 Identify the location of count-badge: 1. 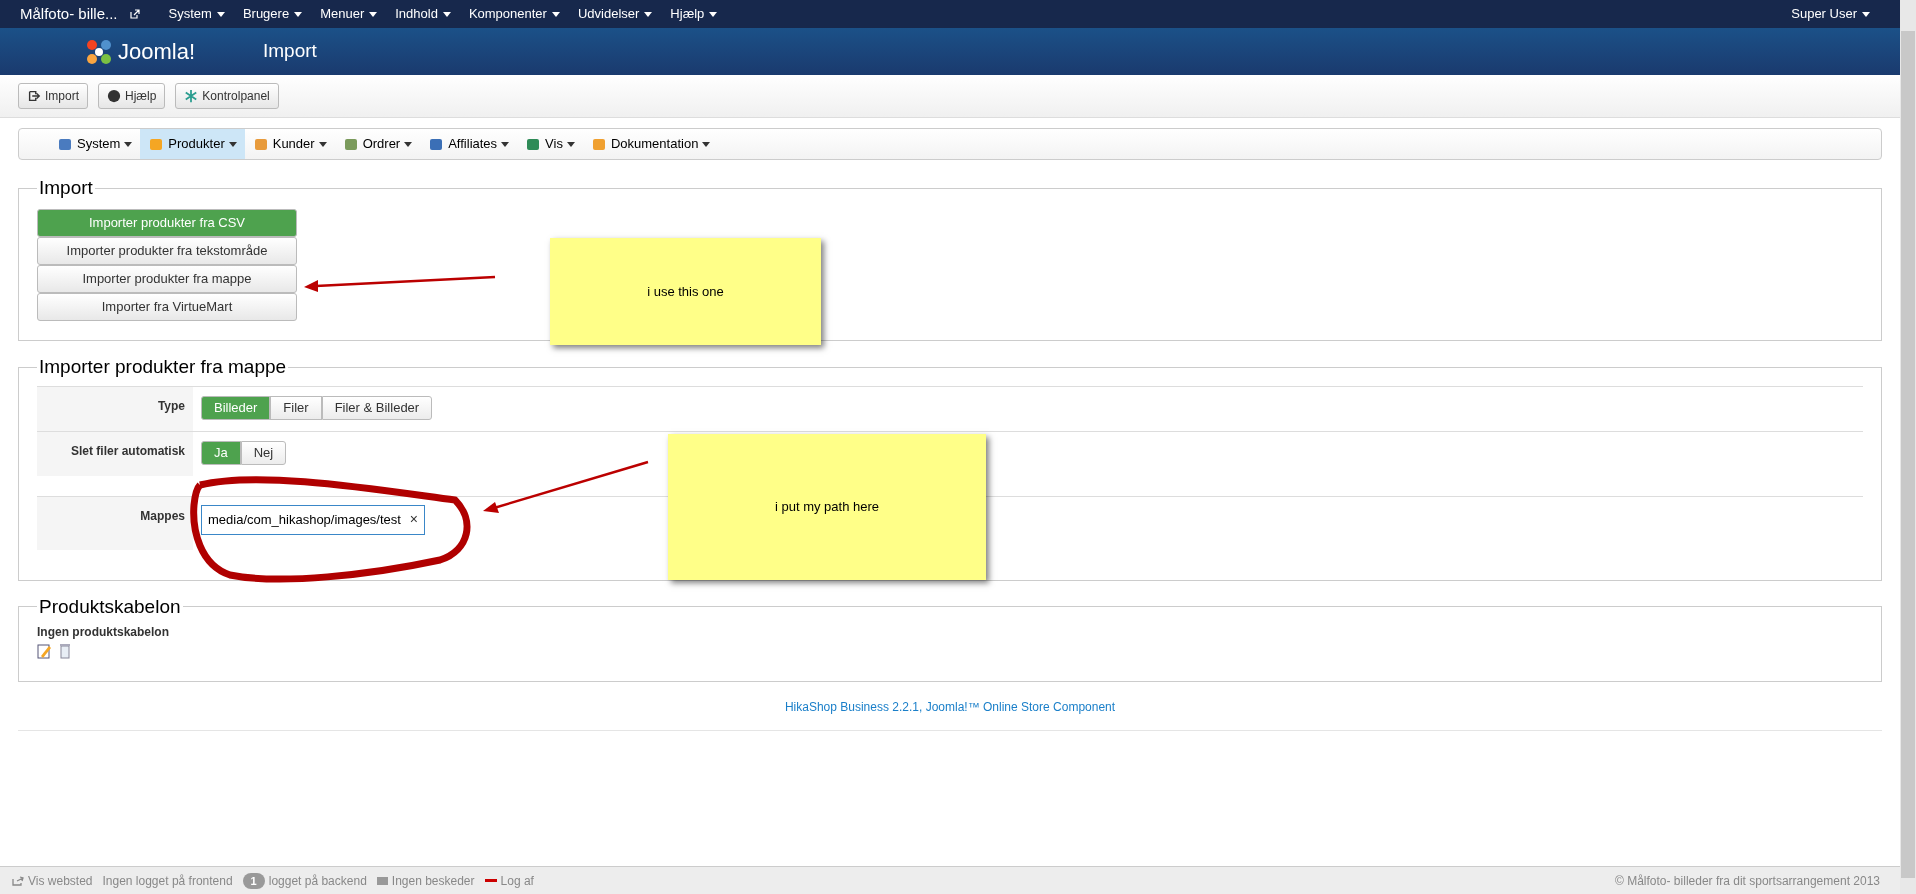
(253, 880).